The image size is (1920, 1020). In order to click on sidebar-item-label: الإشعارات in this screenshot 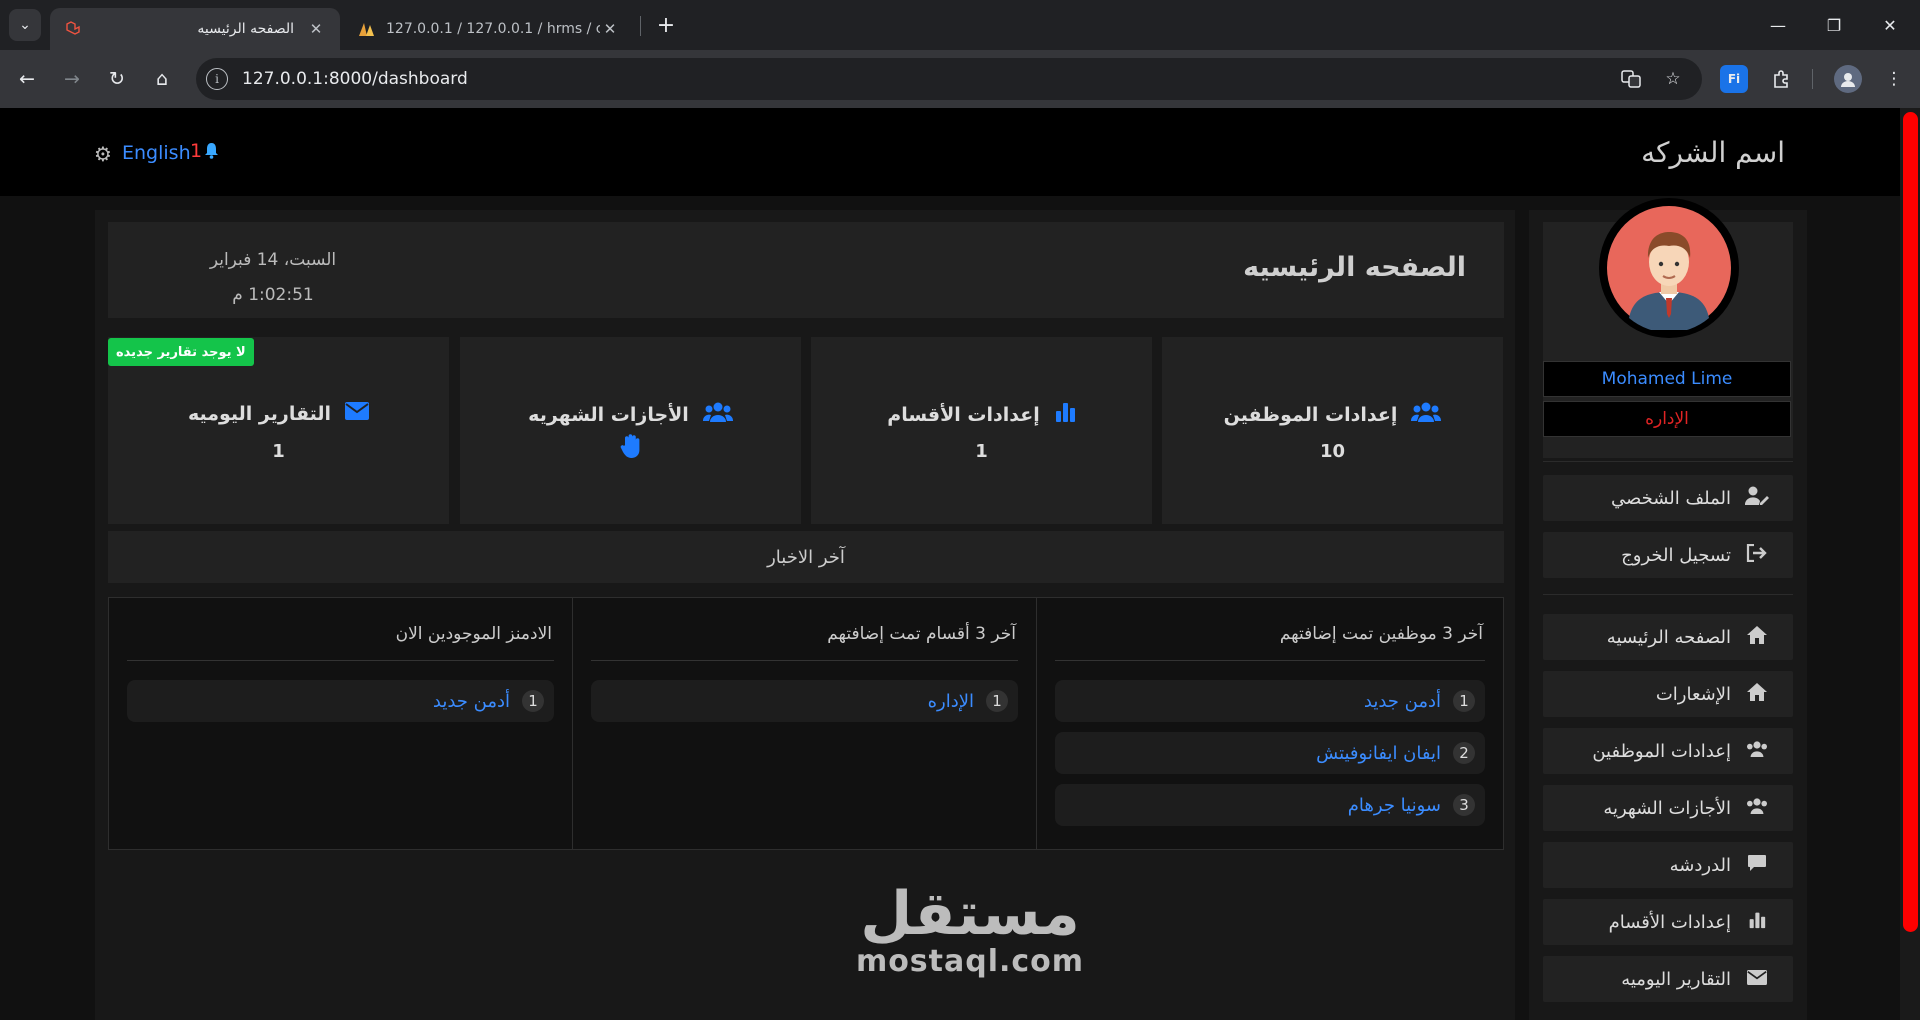, I will do `click(1693, 694)`.